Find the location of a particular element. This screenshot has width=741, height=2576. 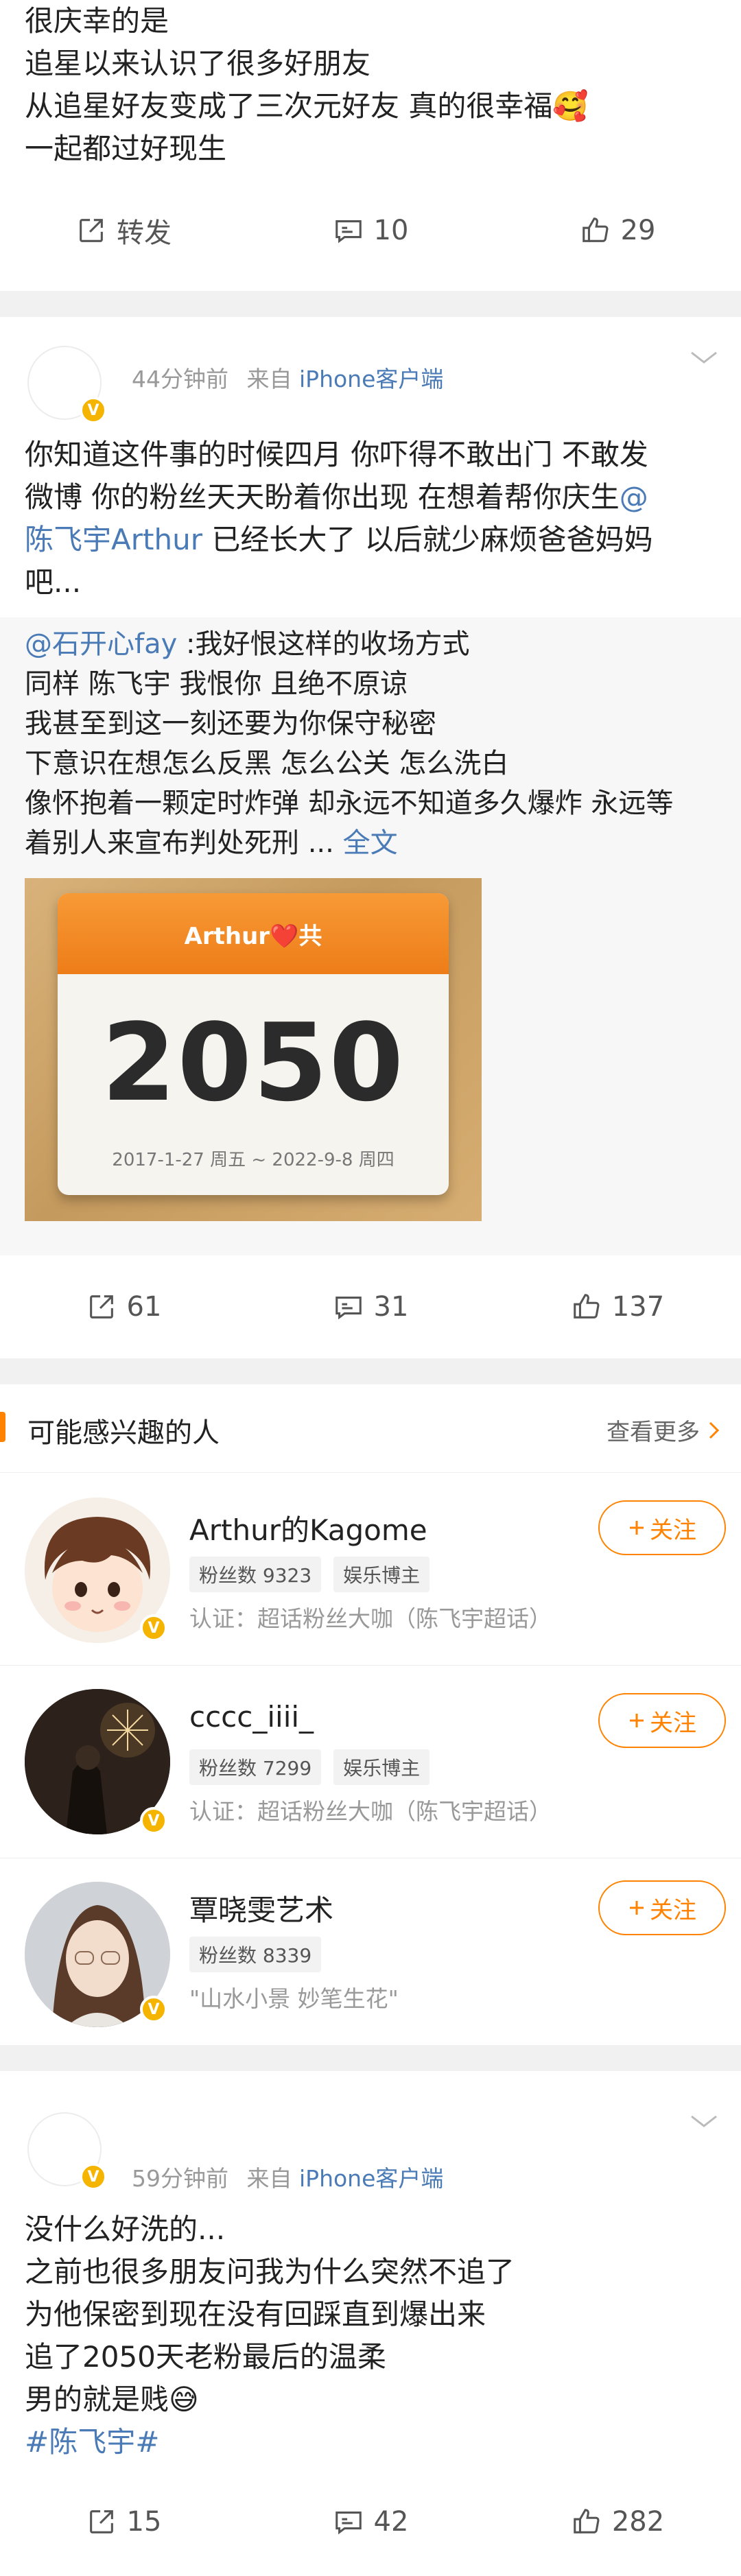

mention-link: @ is located at coordinates (634, 497).